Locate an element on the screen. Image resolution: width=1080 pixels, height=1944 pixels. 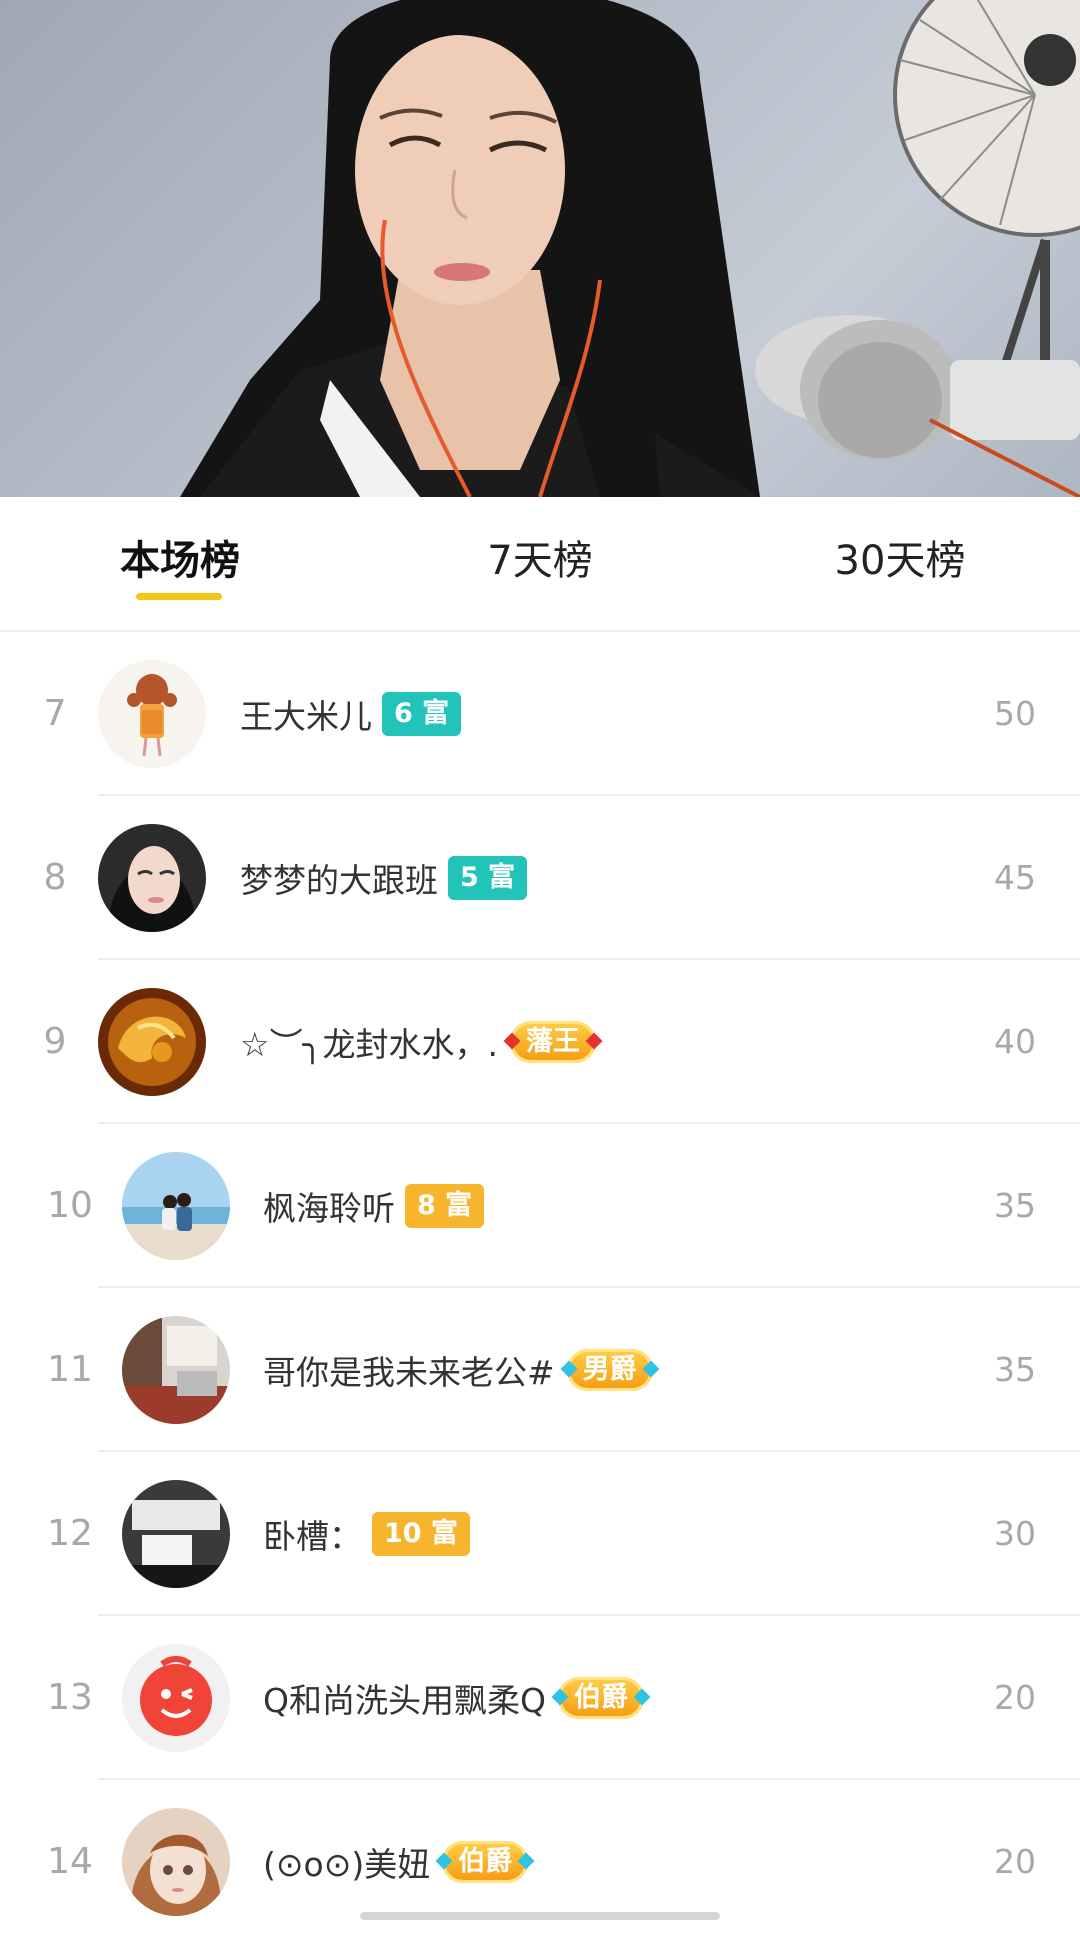
list-item: 8 梦梦的大跟班 5 富 45 is located at coordinates (540, 878).